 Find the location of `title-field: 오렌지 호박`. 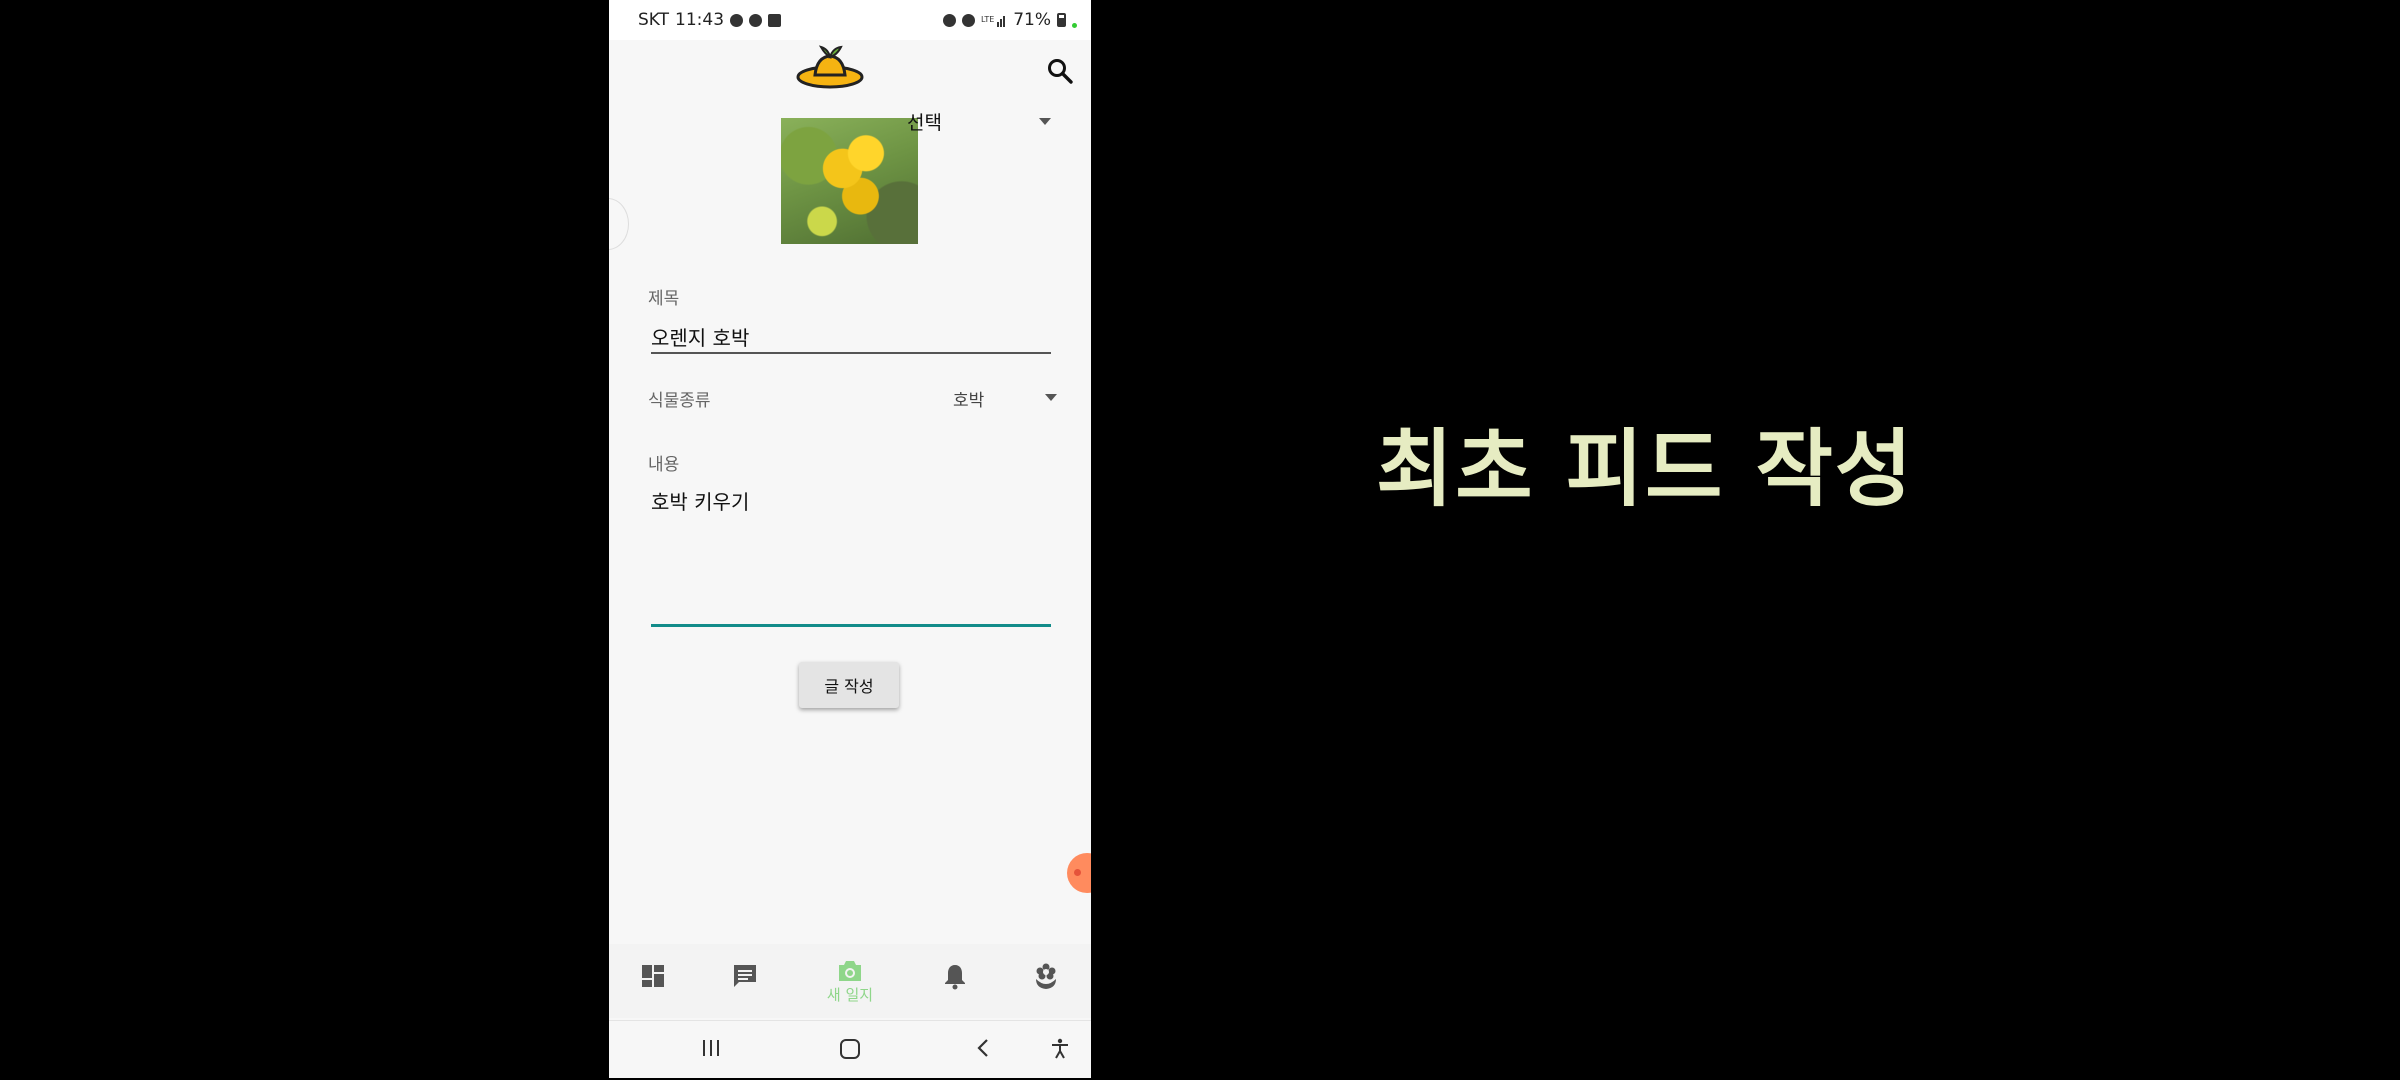

title-field: 오렌지 호박 is located at coordinates (851, 337).